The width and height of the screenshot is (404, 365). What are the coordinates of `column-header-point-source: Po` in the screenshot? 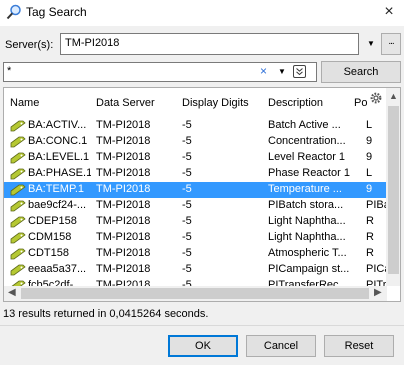 It's located at (360, 103).